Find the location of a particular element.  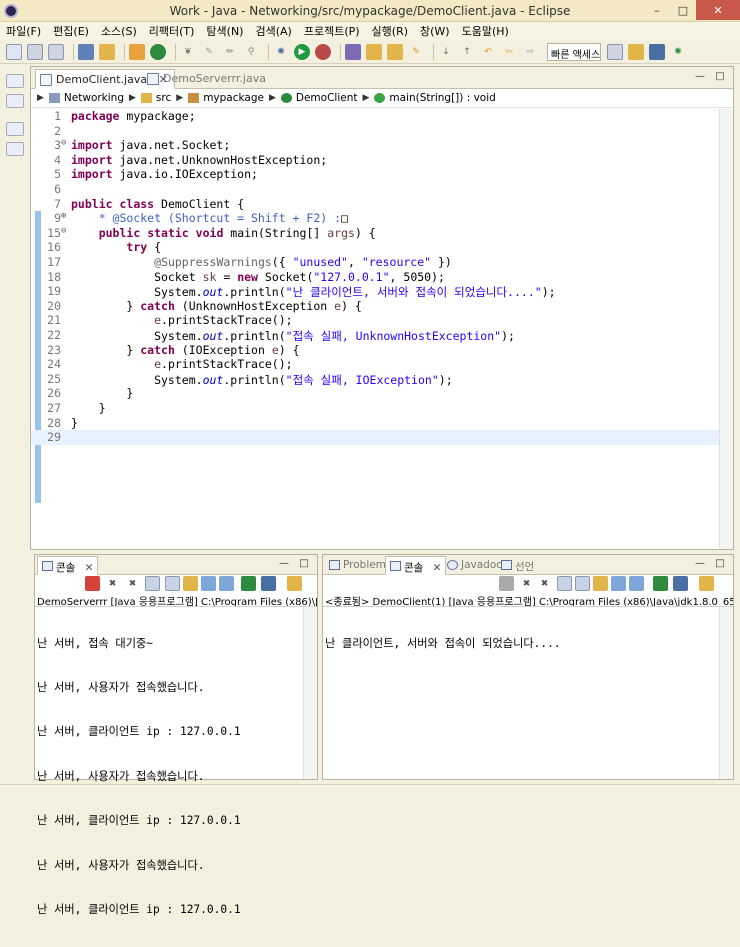

open-type-icon is located at coordinates (353, 51).